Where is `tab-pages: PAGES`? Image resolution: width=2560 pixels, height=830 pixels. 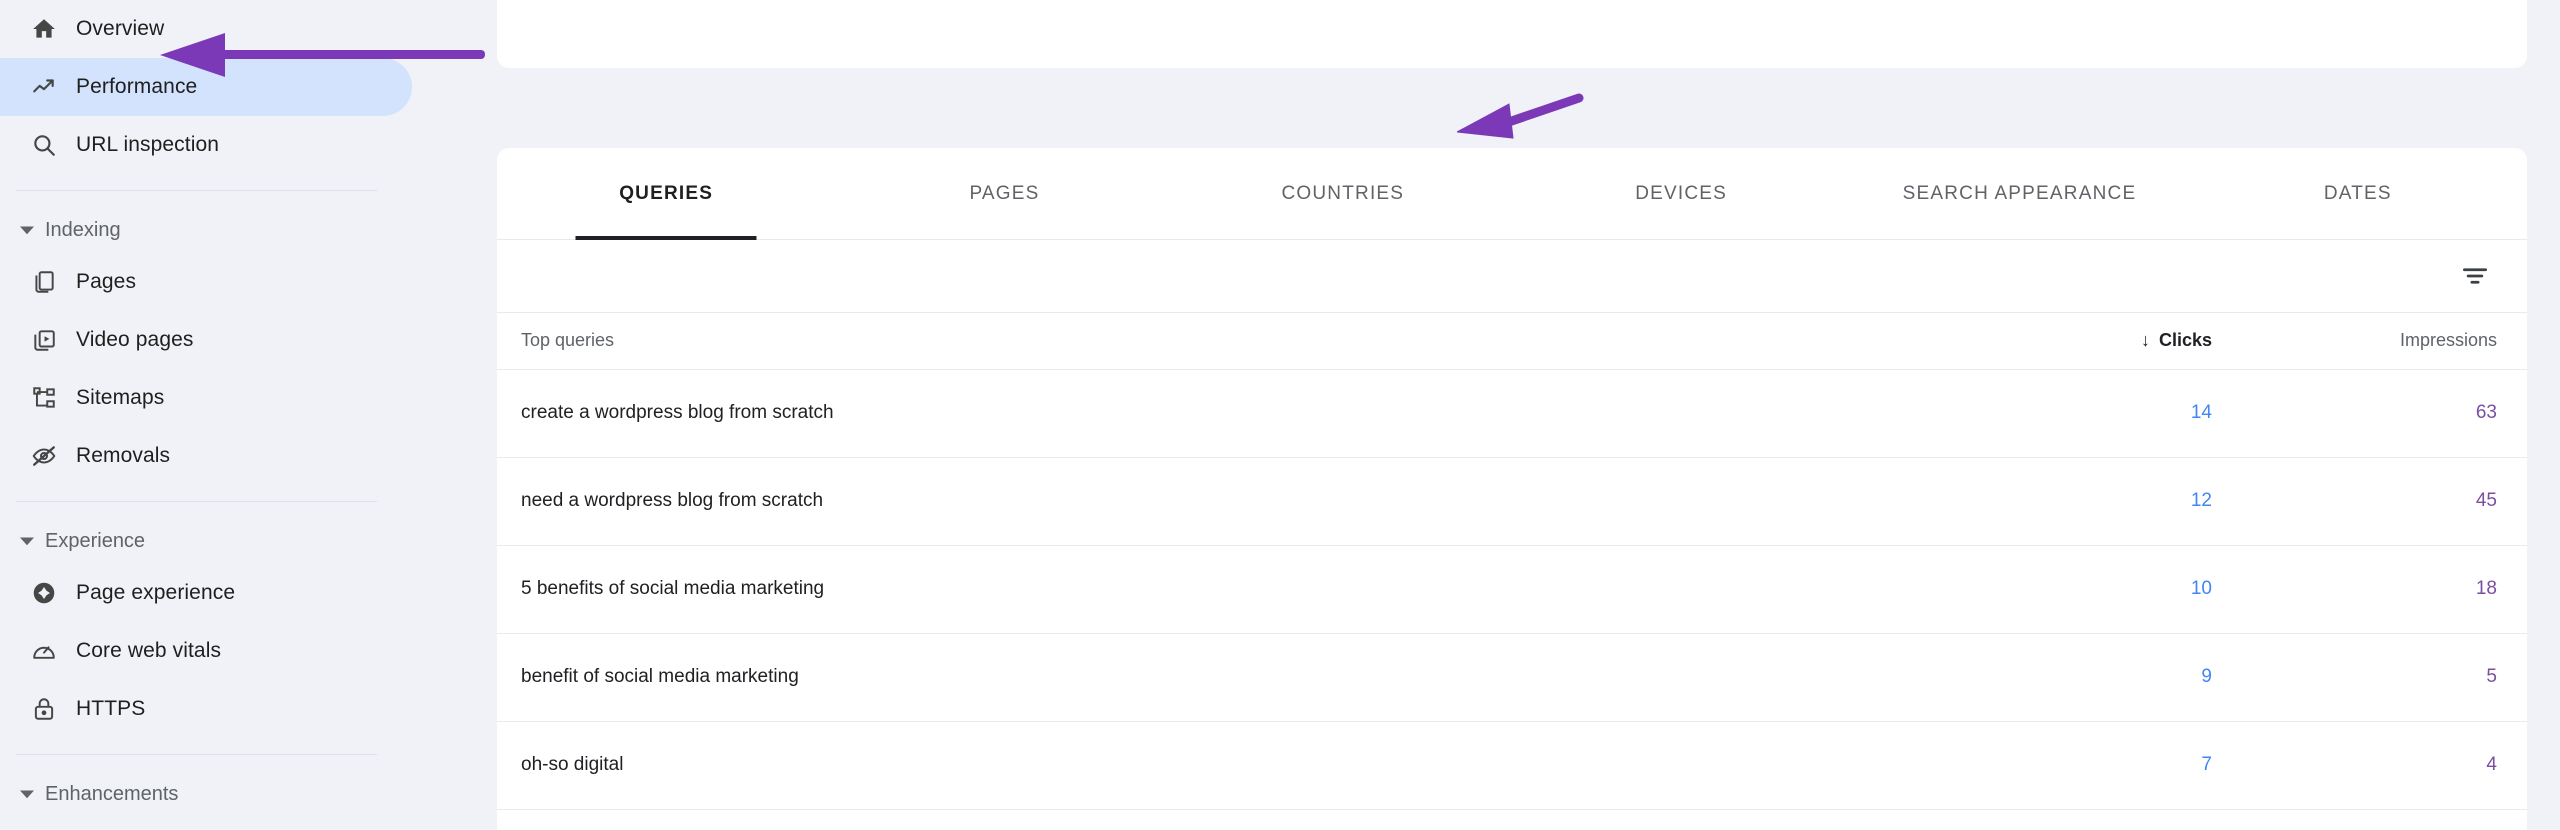
tab-pages: PAGES is located at coordinates (1004, 194).